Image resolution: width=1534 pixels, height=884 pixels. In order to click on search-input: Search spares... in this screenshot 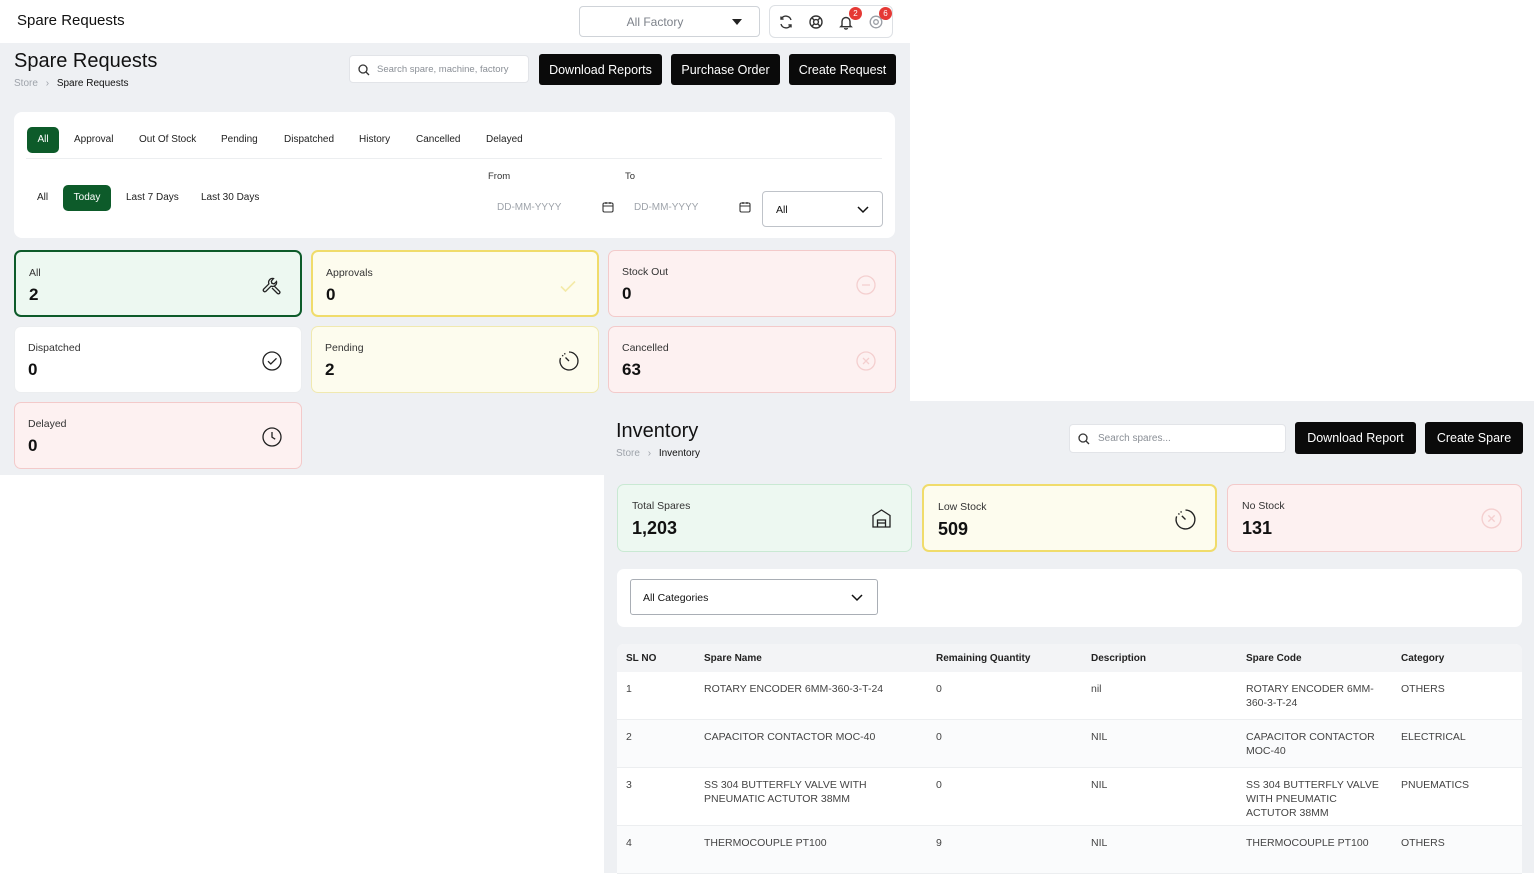, I will do `click(1177, 438)`.